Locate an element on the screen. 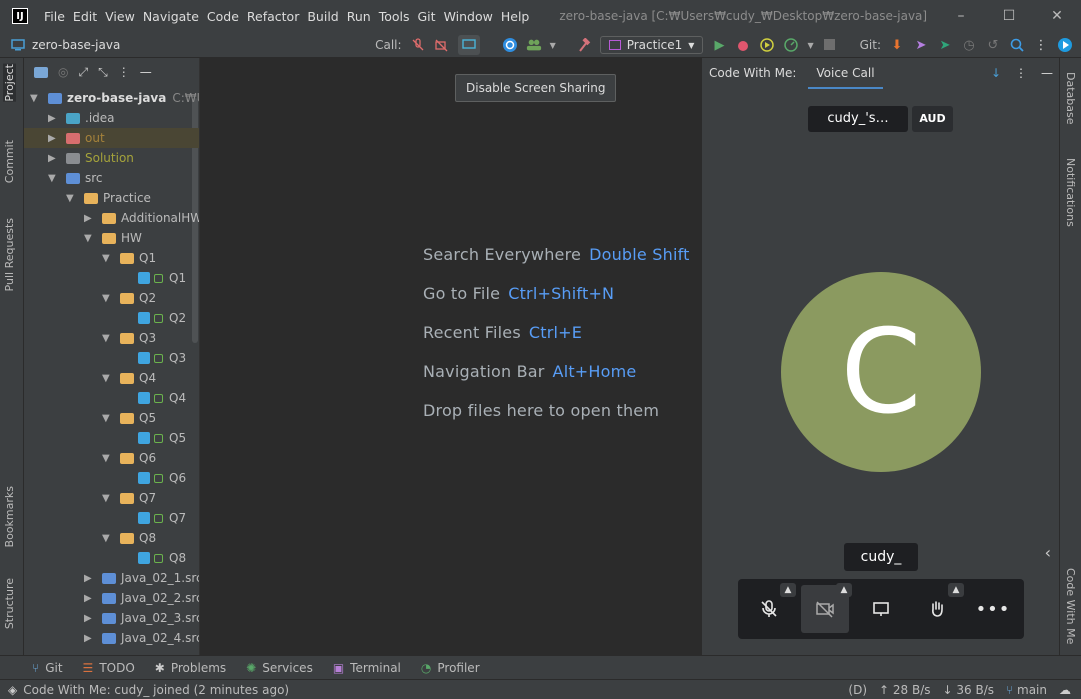  locate-icon: ◎ is located at coordinates (63, 72).